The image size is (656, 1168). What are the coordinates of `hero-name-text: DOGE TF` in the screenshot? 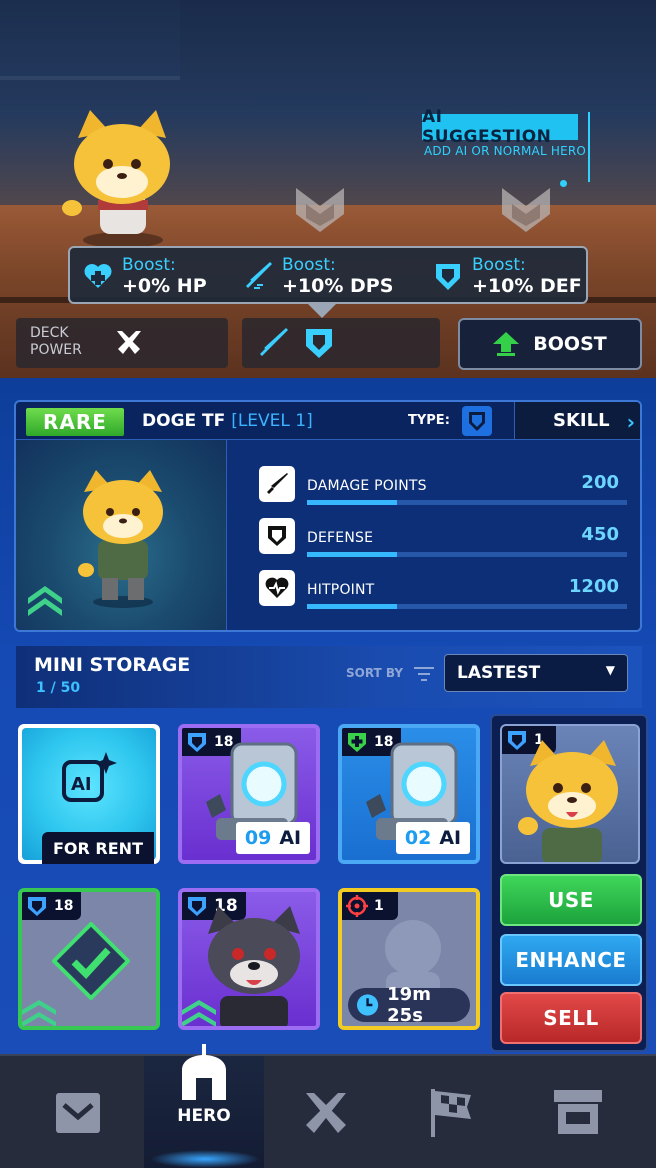 It's located at (184, 421).